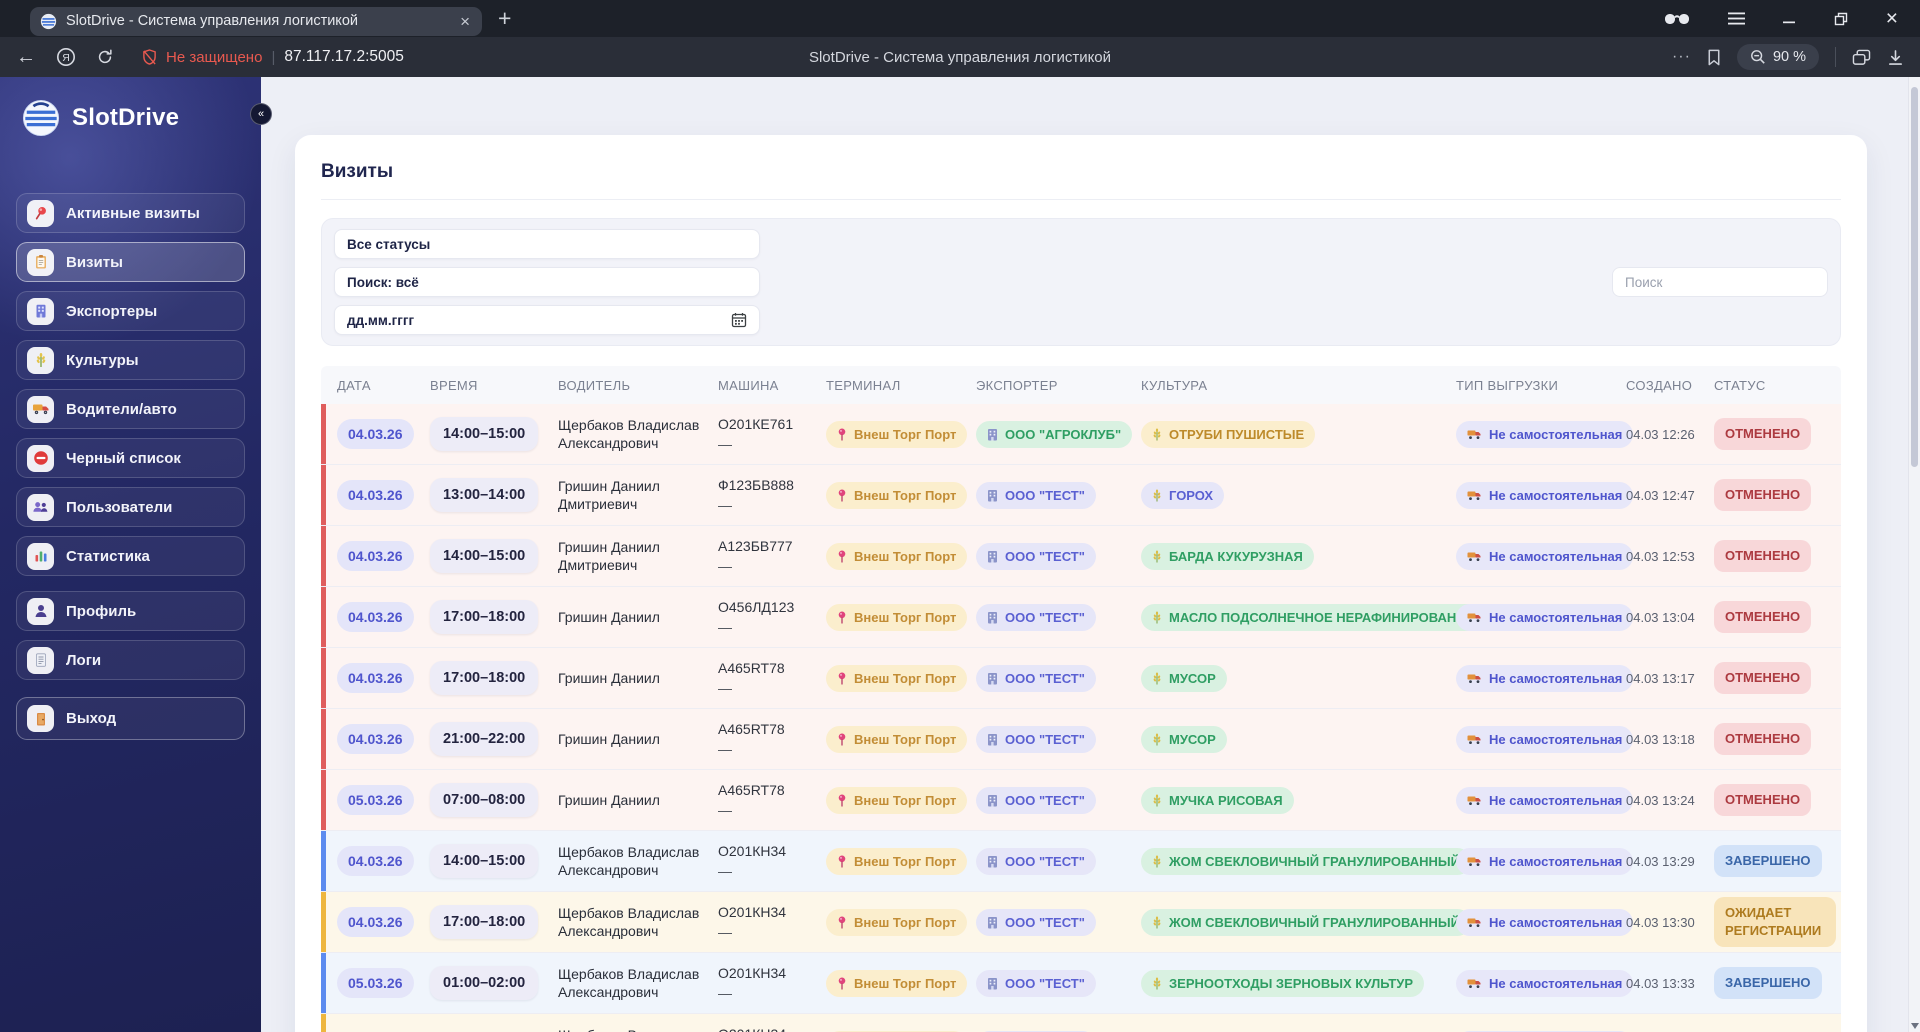 The height and width of the screenshot is (1032, 1920). I want to click on sidebar-collapse-button: «, so click(261, 114).